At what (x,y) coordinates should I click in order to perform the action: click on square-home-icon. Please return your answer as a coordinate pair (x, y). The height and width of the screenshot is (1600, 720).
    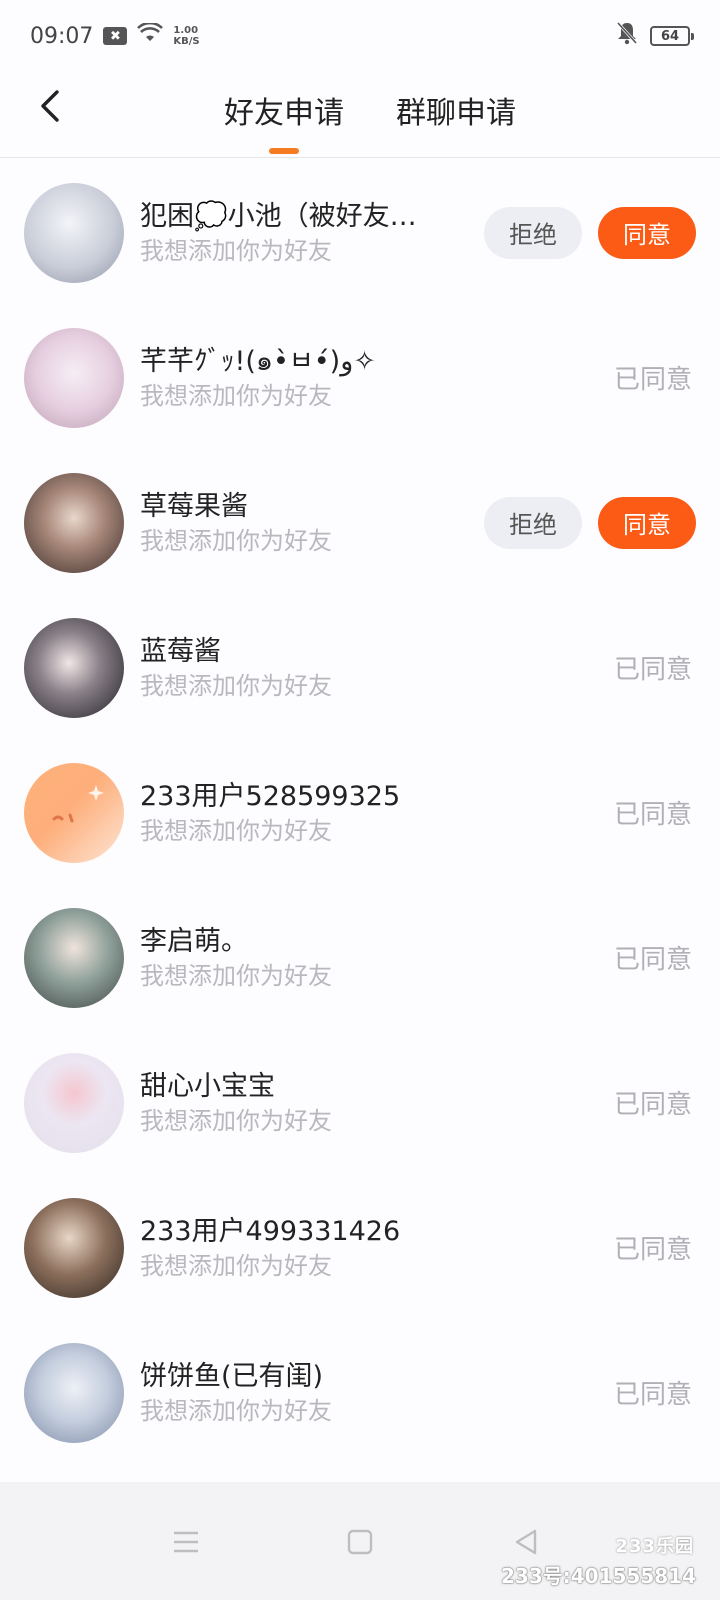
    Looking at the image, I should click on (360, 1542).